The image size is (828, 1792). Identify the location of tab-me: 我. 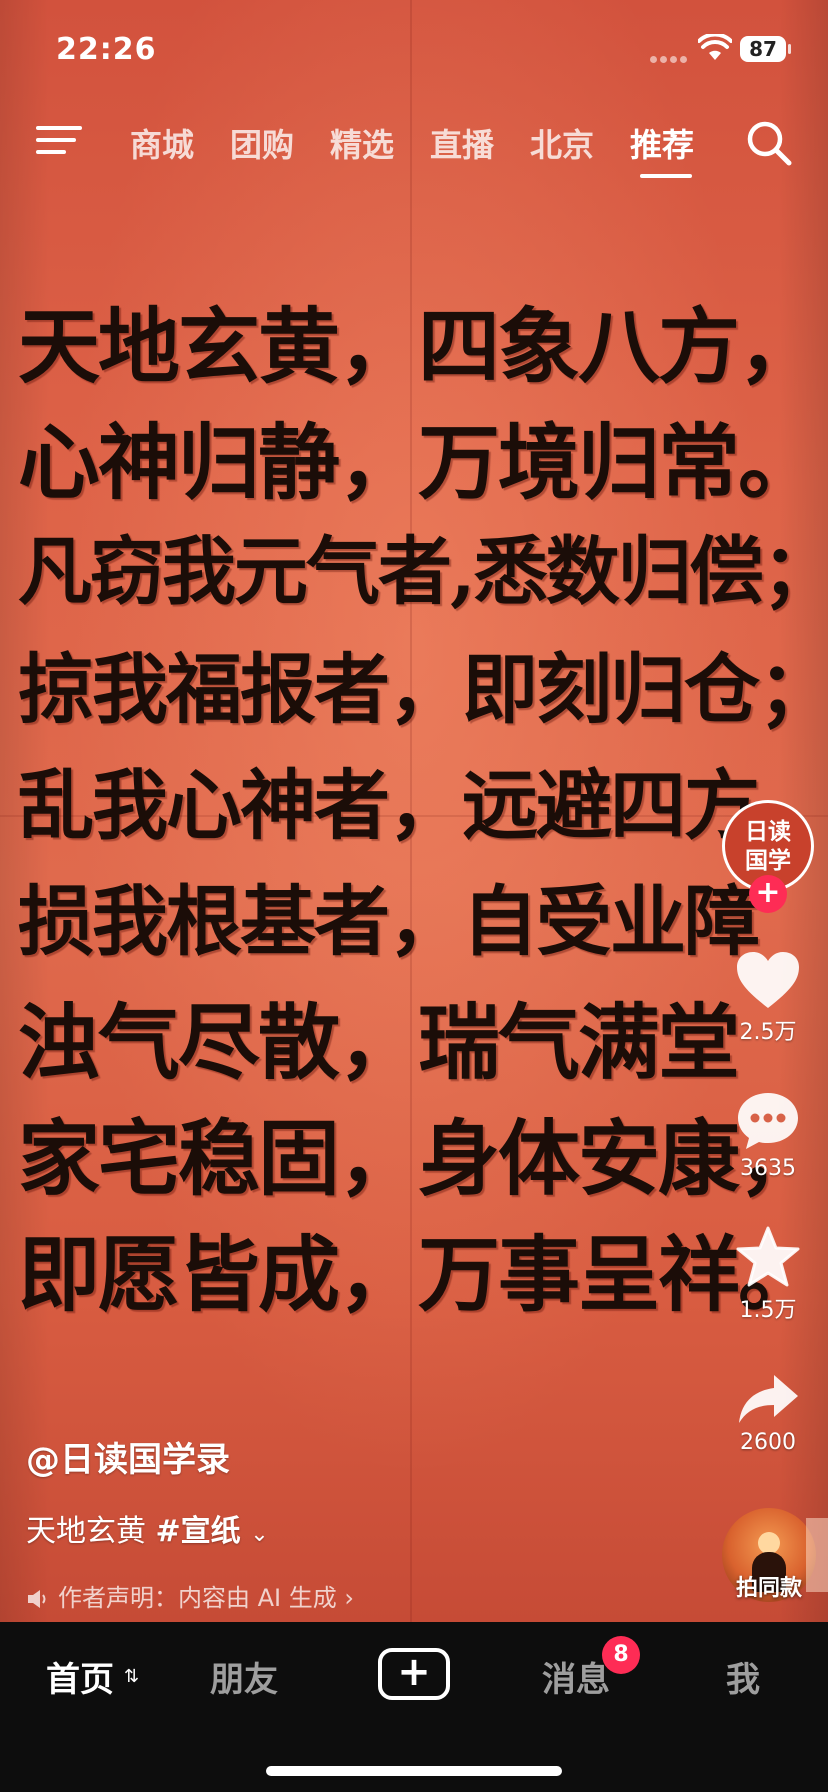
(743, 1676).